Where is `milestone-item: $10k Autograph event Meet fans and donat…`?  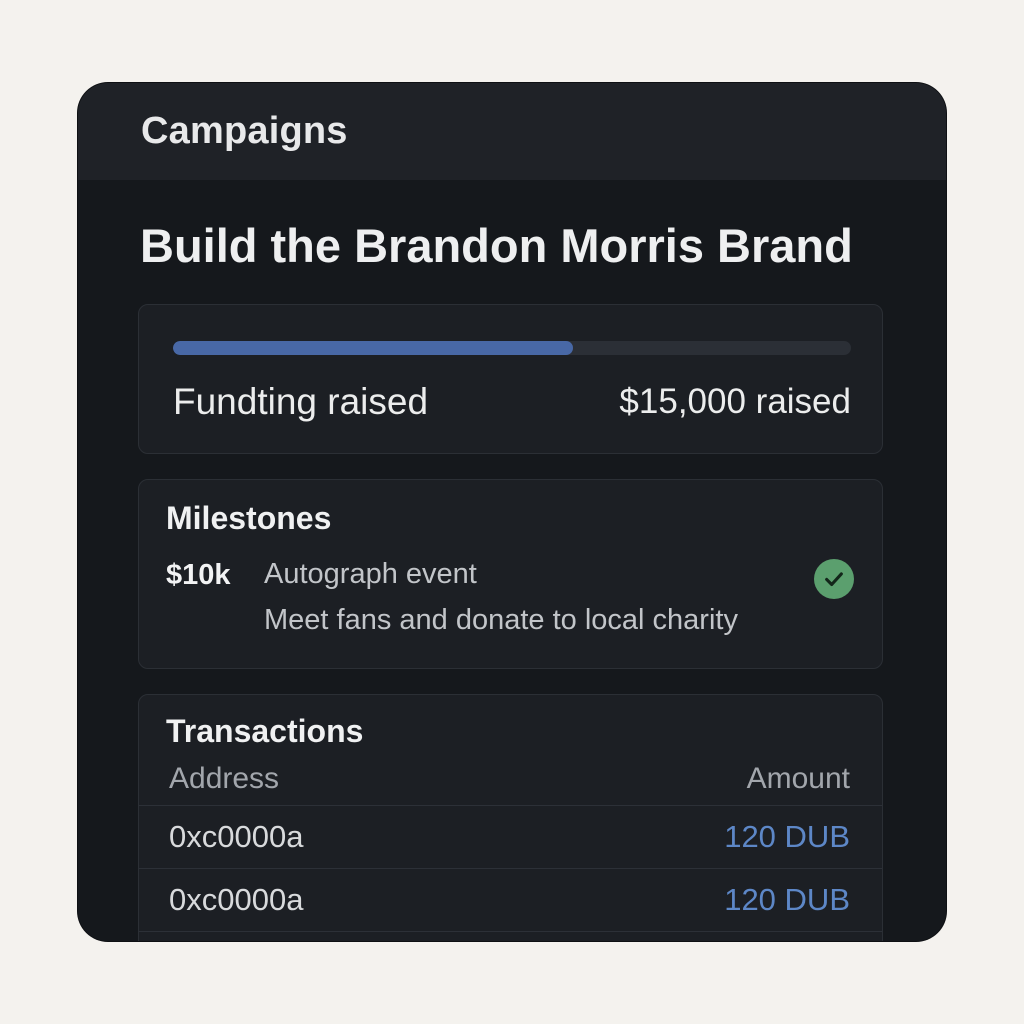 milestone-item: $10k Autograph event Meet fans and donat… is located at coordinates (510, 600).